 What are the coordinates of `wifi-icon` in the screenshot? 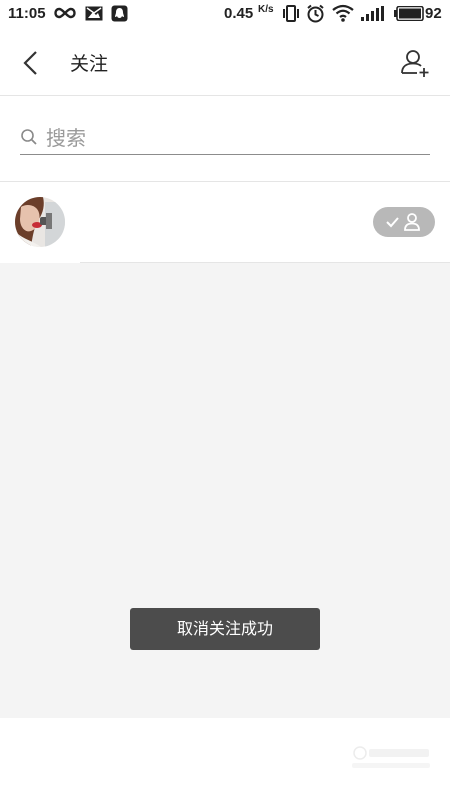 It's located at (343, 13).